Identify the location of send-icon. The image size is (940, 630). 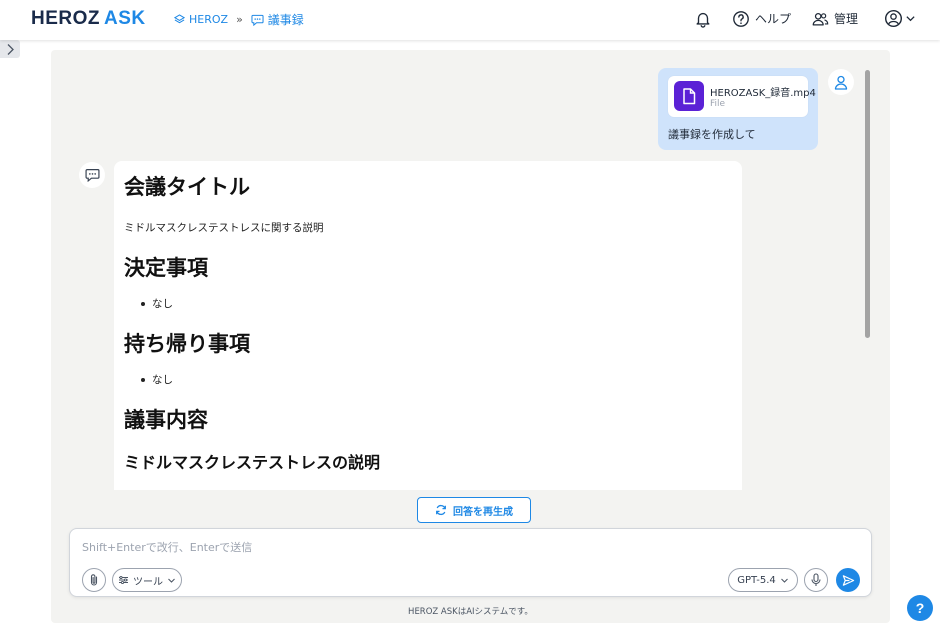
(848, 580).